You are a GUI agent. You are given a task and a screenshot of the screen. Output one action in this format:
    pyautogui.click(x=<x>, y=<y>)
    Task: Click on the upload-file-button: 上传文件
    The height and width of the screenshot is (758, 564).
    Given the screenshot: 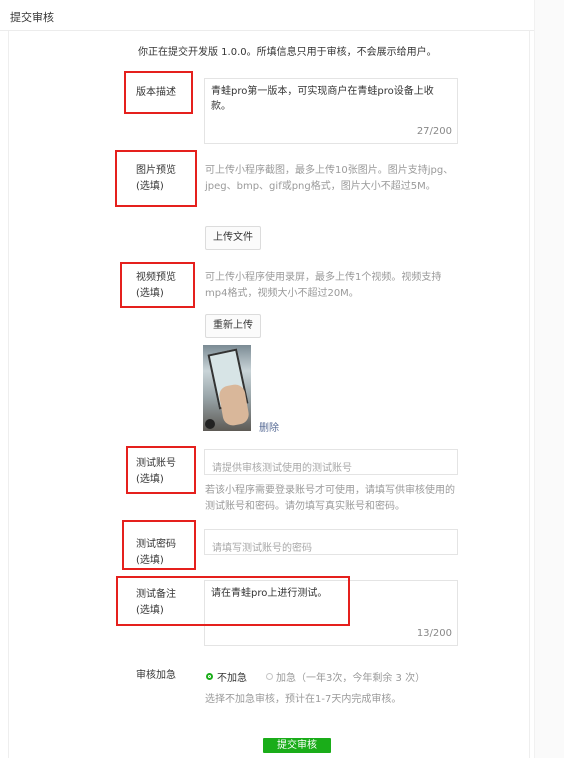 What is the action you would take?
    pyautogui.click(x=233, y=238)
    